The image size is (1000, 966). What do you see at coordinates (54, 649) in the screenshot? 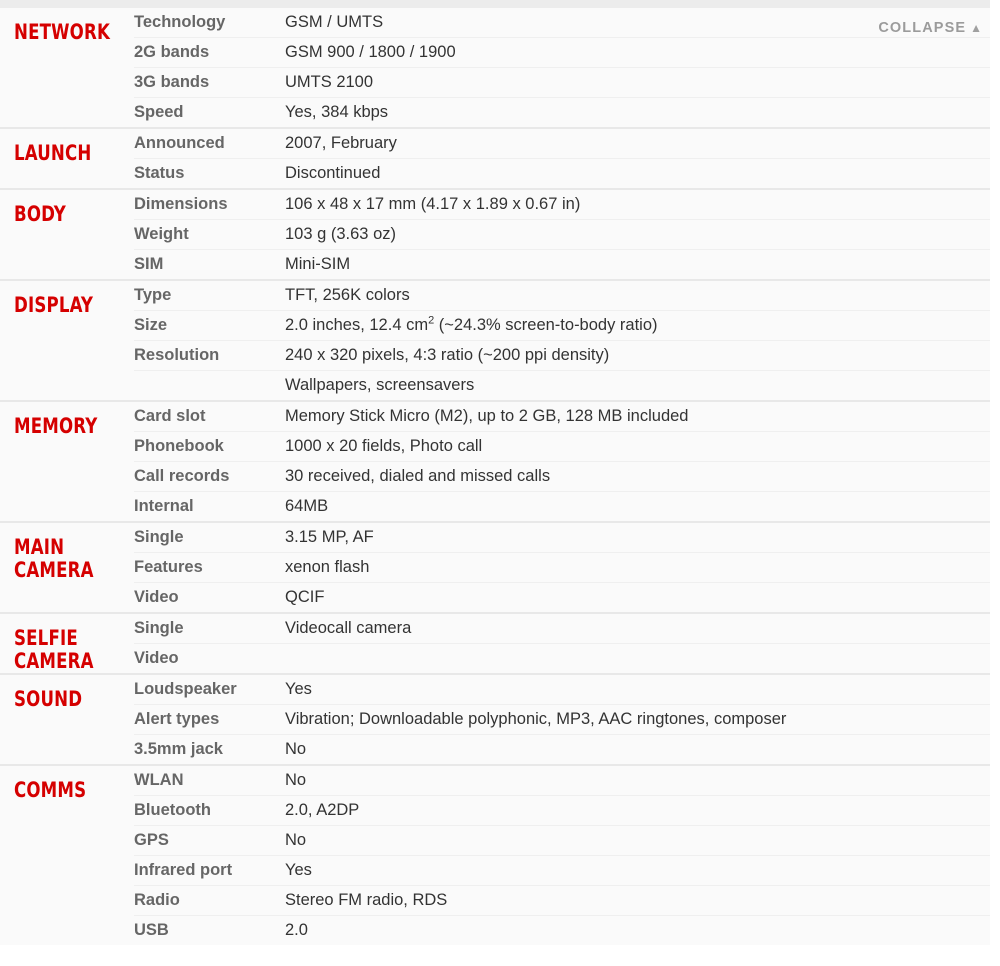
I see `section-title: SELFIE CAMERA` at bounding box center [54, 649].